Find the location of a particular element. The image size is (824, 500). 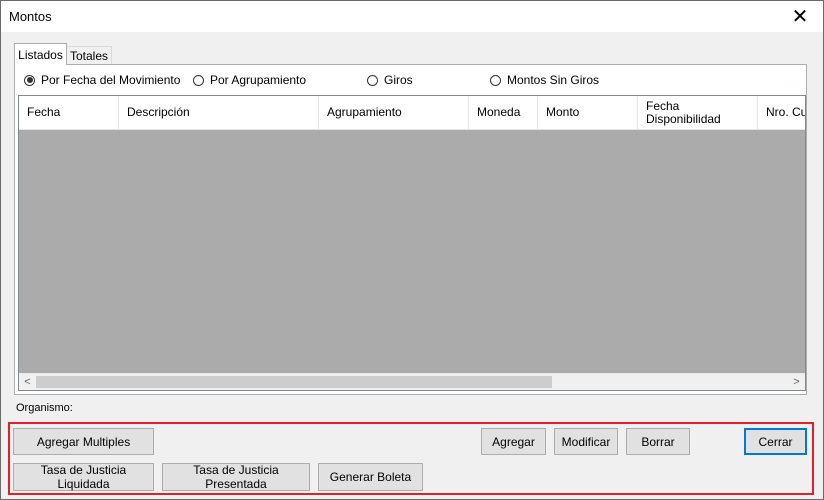

radio-label: Montos Sin Giros is located at coordinates (553, 80).